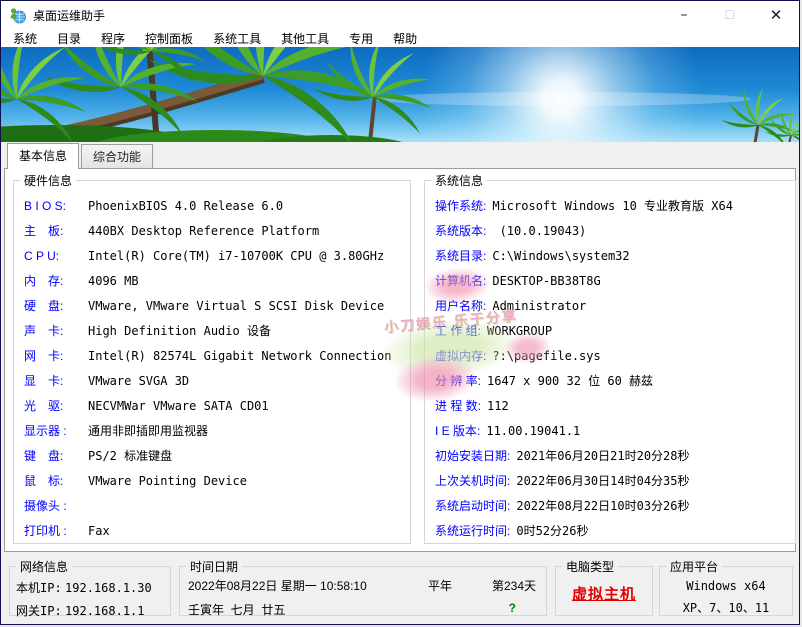  I want to click on window-controls: – ☐ ✕, so click(730, 15).